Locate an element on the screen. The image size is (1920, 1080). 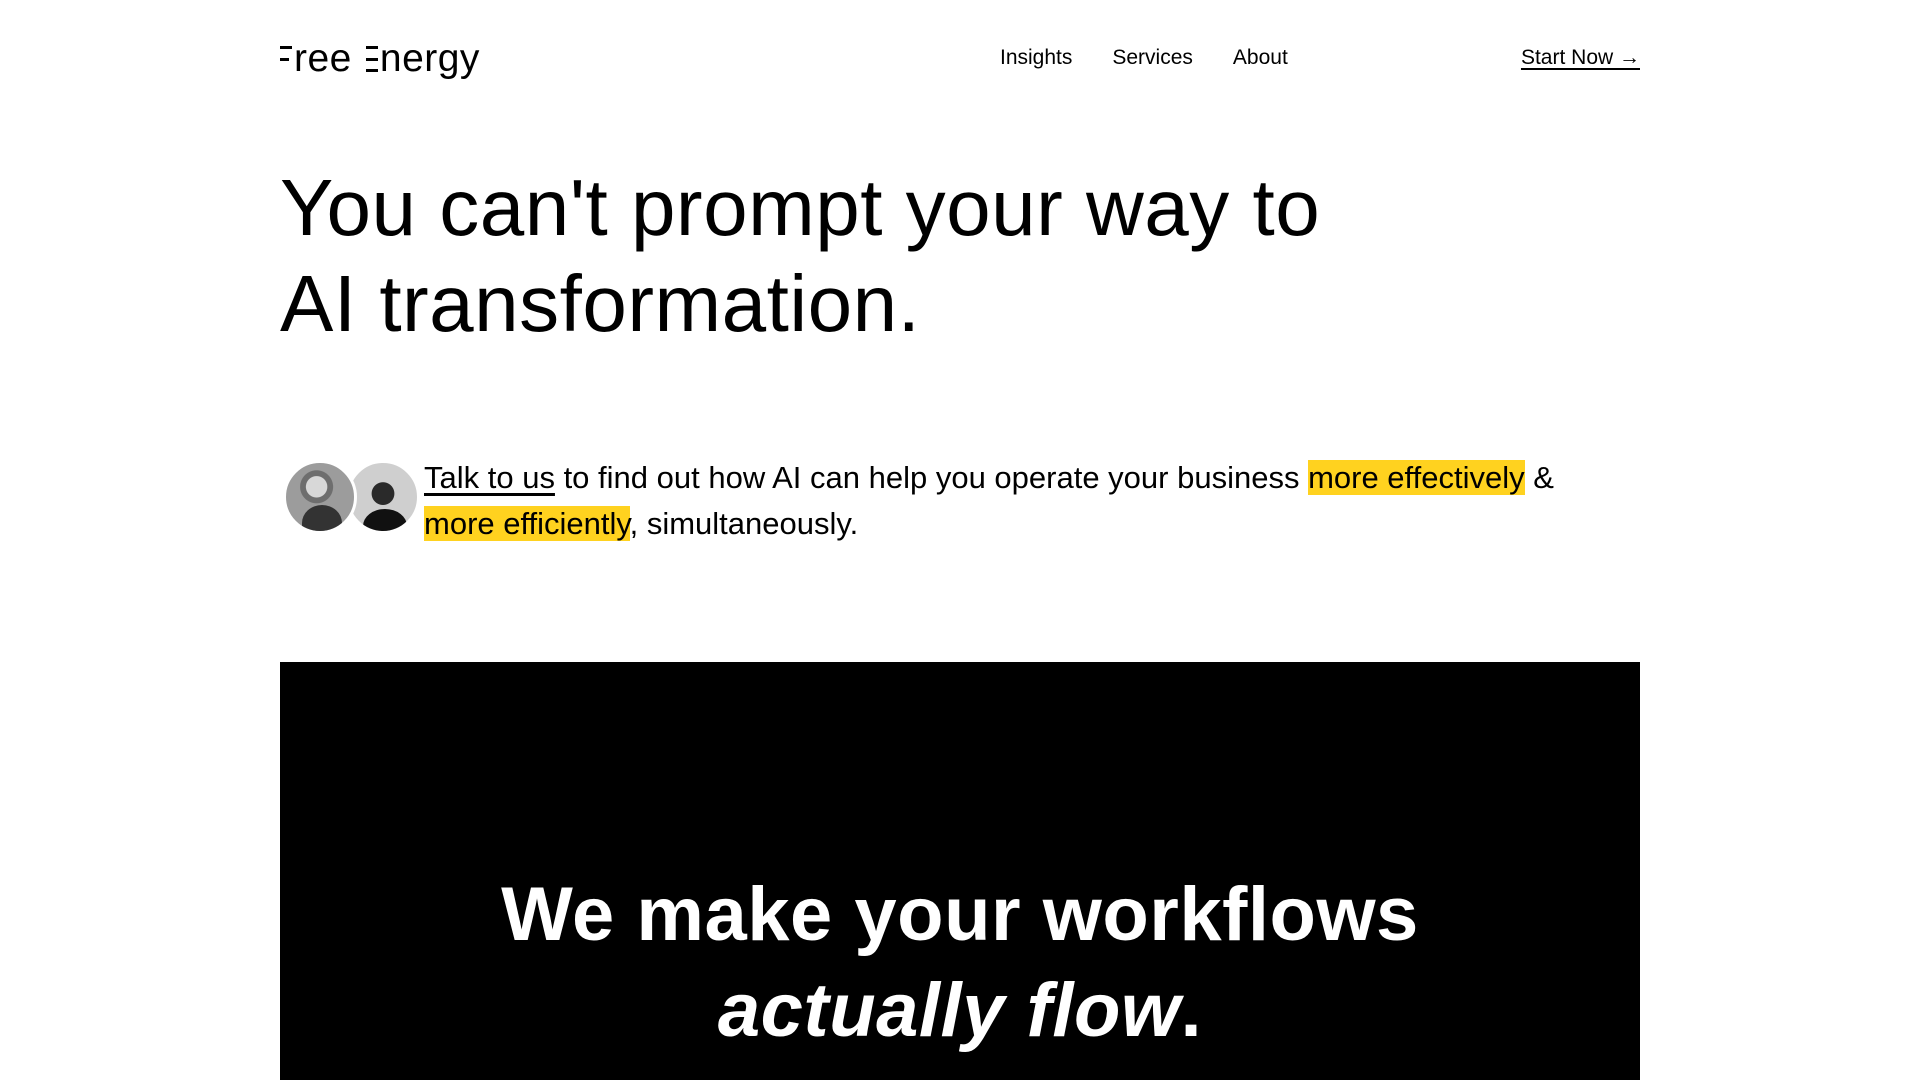
logo: ree nergy is located at coordinates (380, 58).